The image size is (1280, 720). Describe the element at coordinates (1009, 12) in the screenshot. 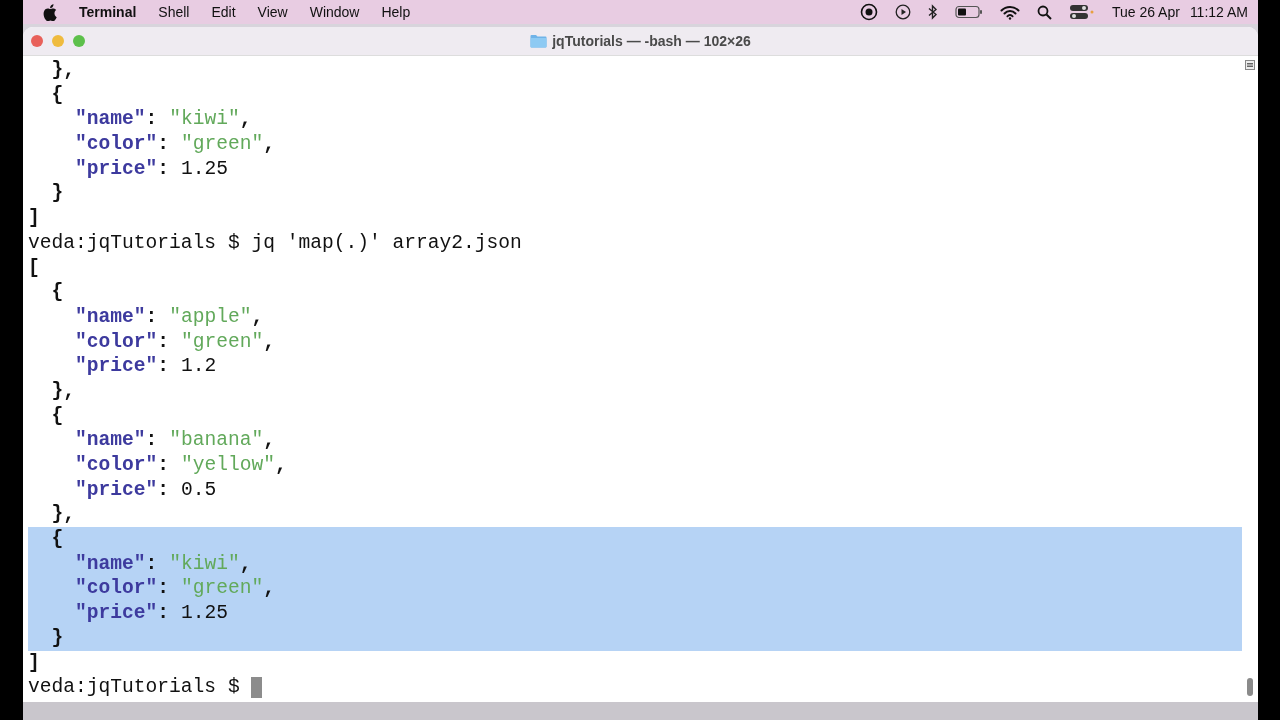

I see `wifi-icon` at that location.